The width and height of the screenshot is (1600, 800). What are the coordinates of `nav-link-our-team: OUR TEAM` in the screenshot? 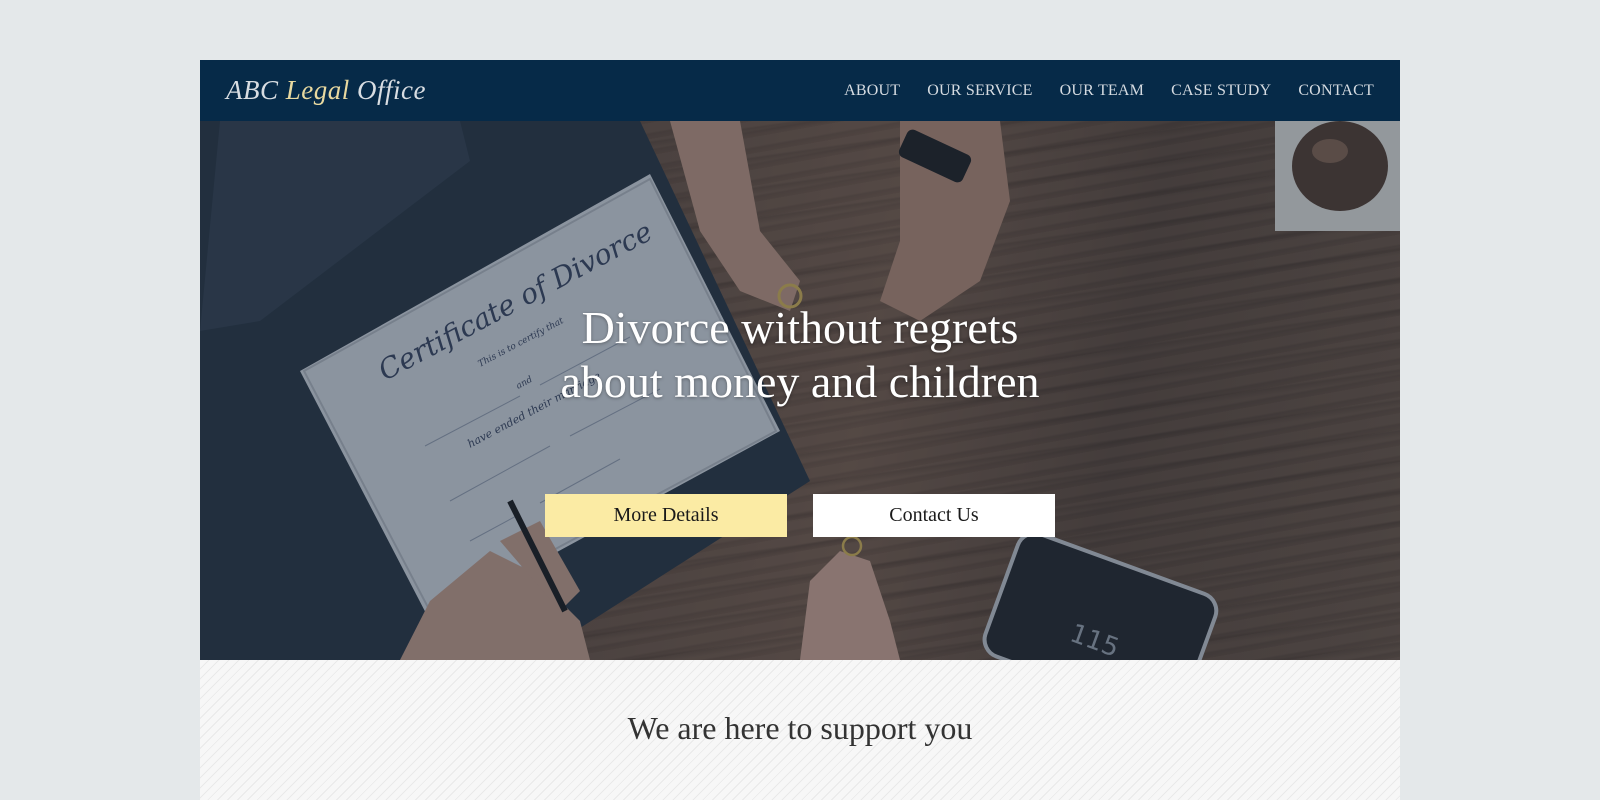 It's located at (1102, 91).